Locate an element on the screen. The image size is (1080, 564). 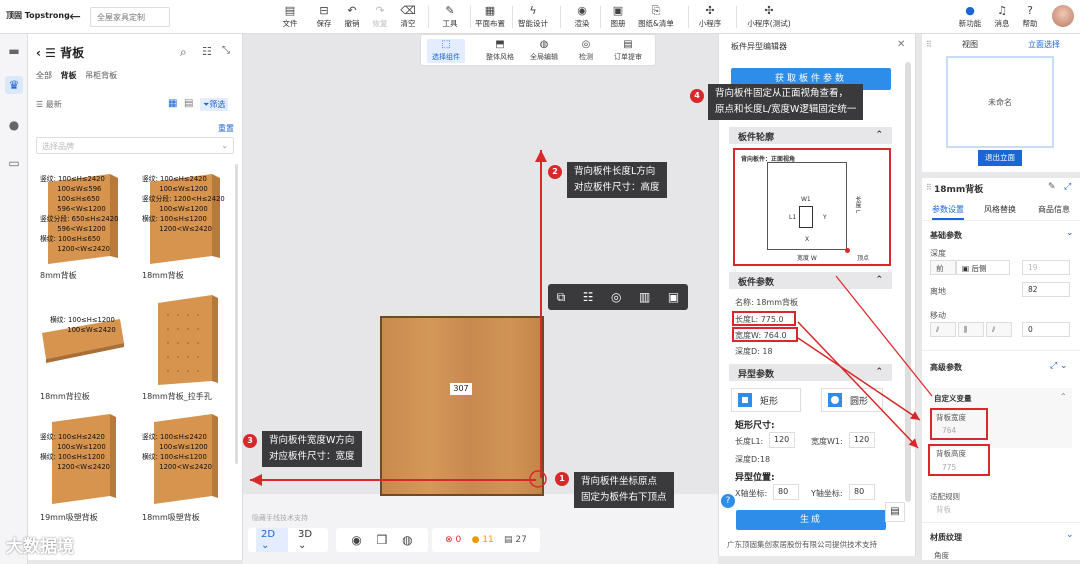
length-link-arrow is located at coordinates (858, 385).